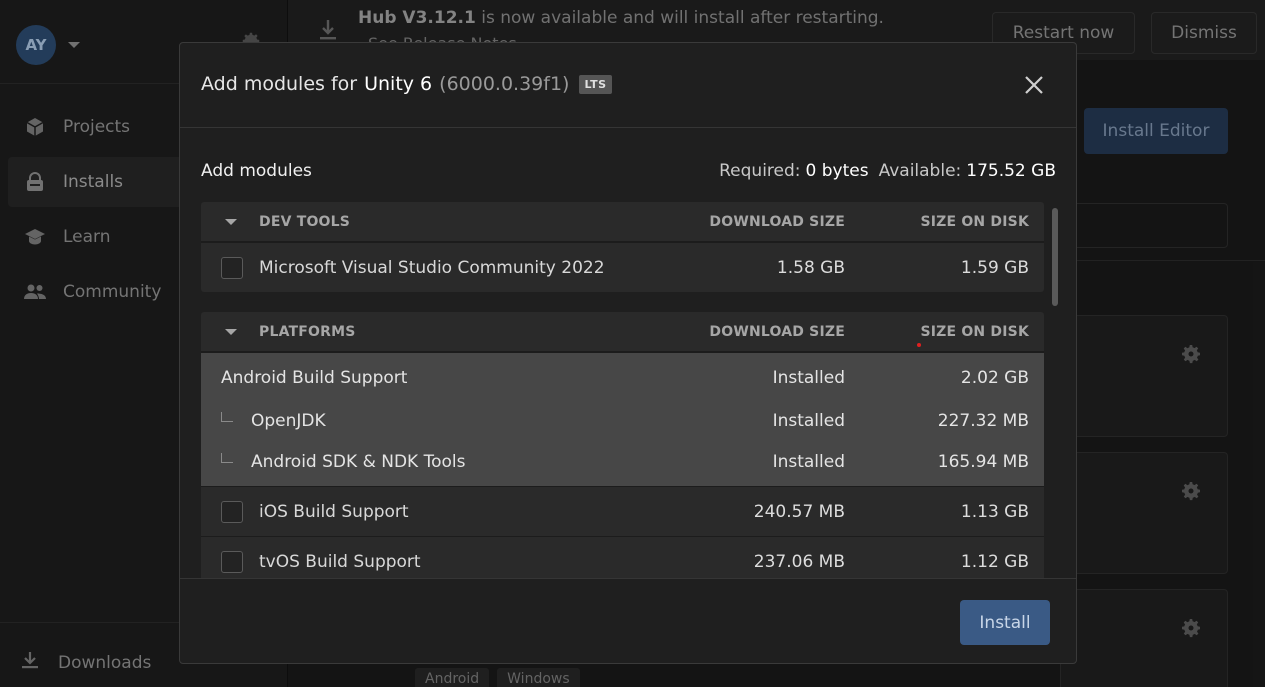 This screenshot has height=687, width=1265. Describe the element at coordinates (983, 420) in the screenshot. I see `size-on-disk: 227.32 MB` at that location.